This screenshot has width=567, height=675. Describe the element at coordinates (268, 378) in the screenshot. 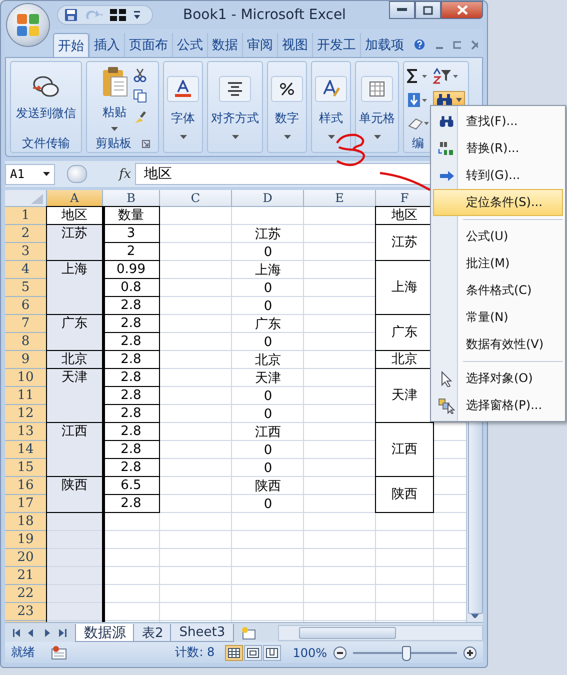

I see `table-cell-text: 天津` at that location.